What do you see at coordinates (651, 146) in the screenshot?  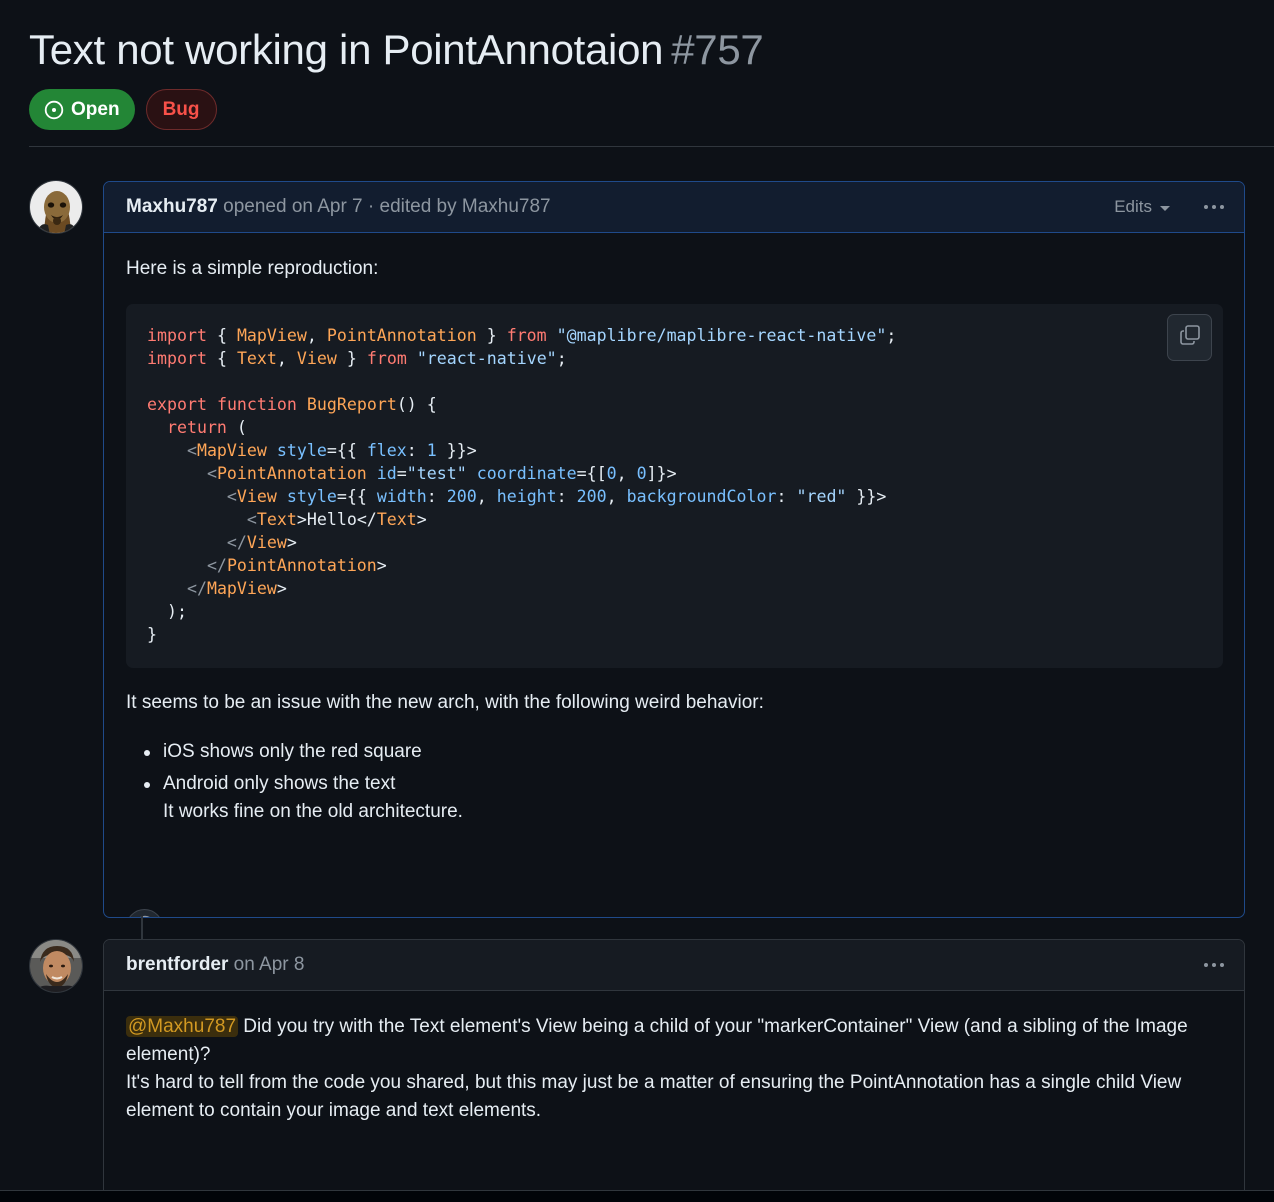 I see `header-divider` at bounding box center [651, 146].